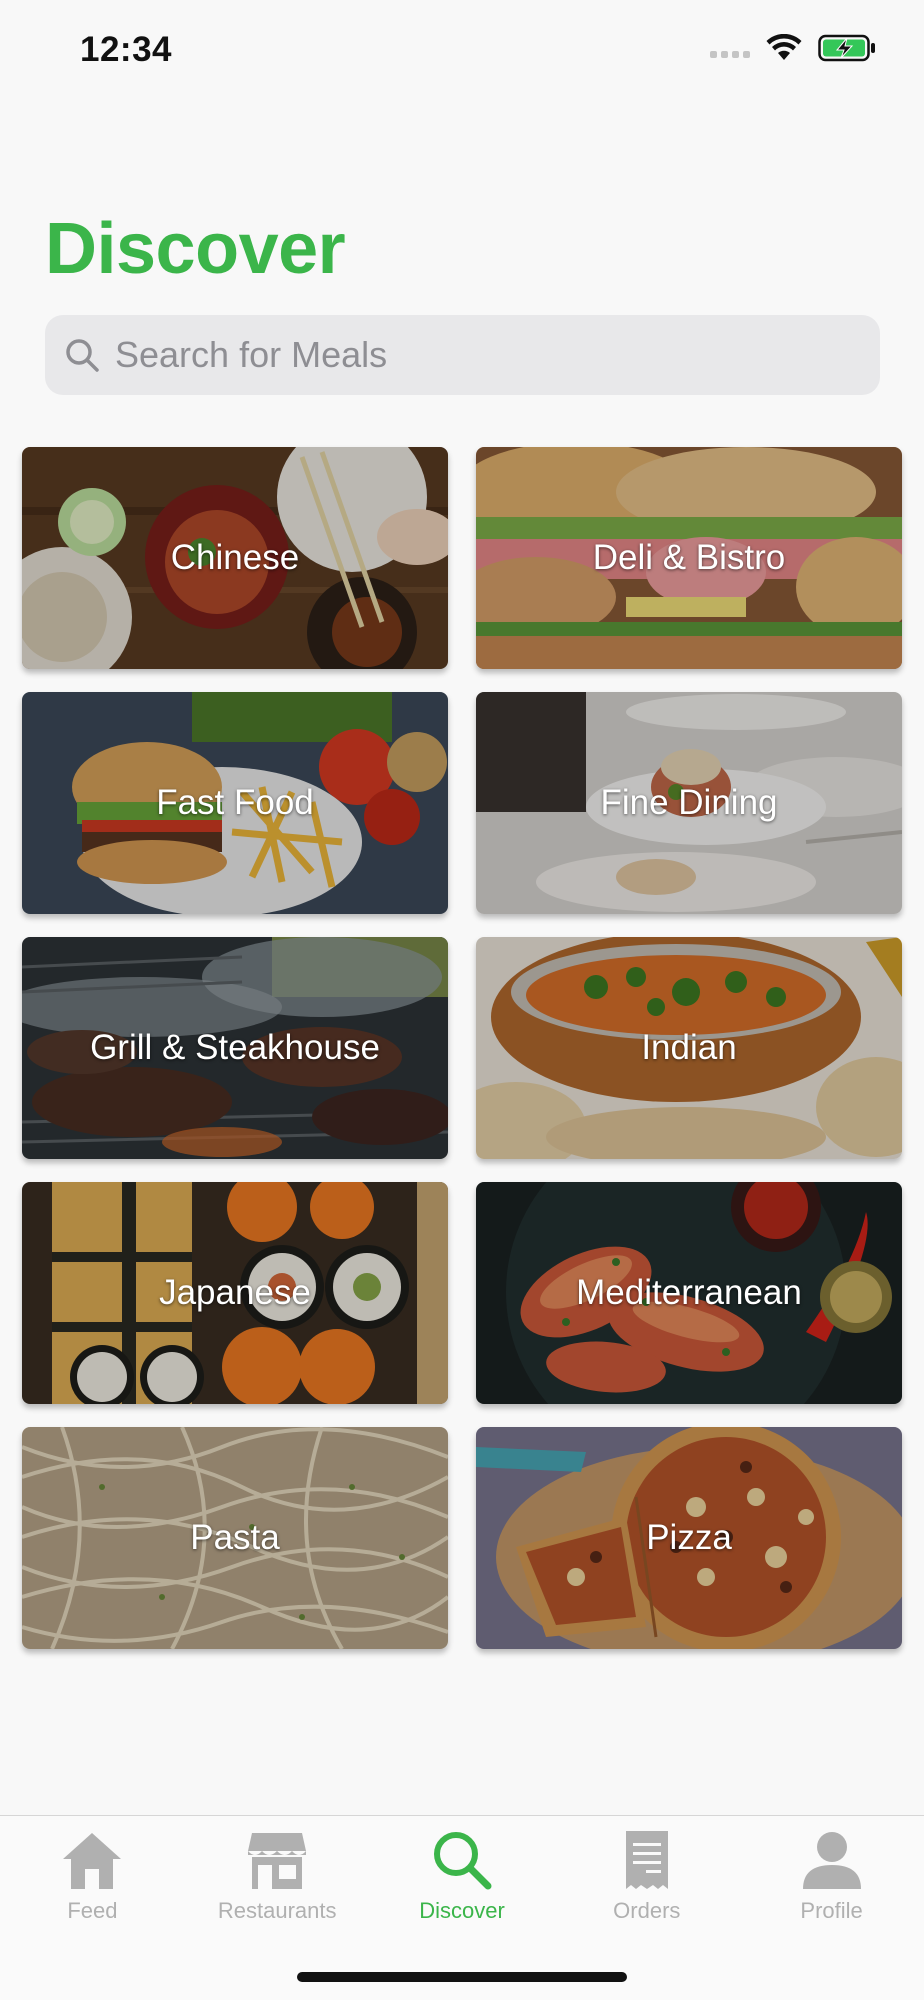  I want to click on category-card-grill-steakhouse: Grill & Steakhouse, so click(235, 1048).